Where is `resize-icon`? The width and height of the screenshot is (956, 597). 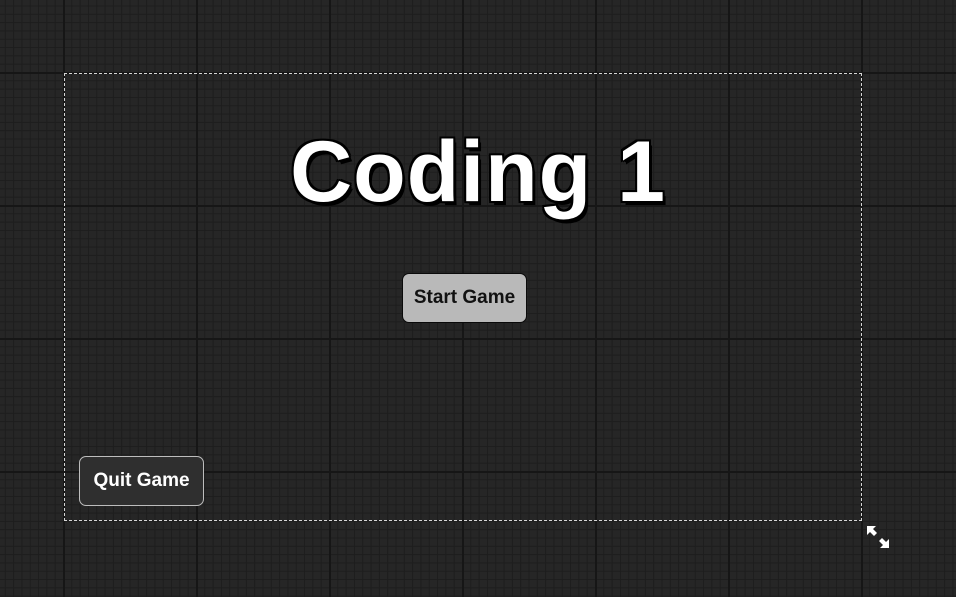 resize-icon is located at coordinates (878, 537).